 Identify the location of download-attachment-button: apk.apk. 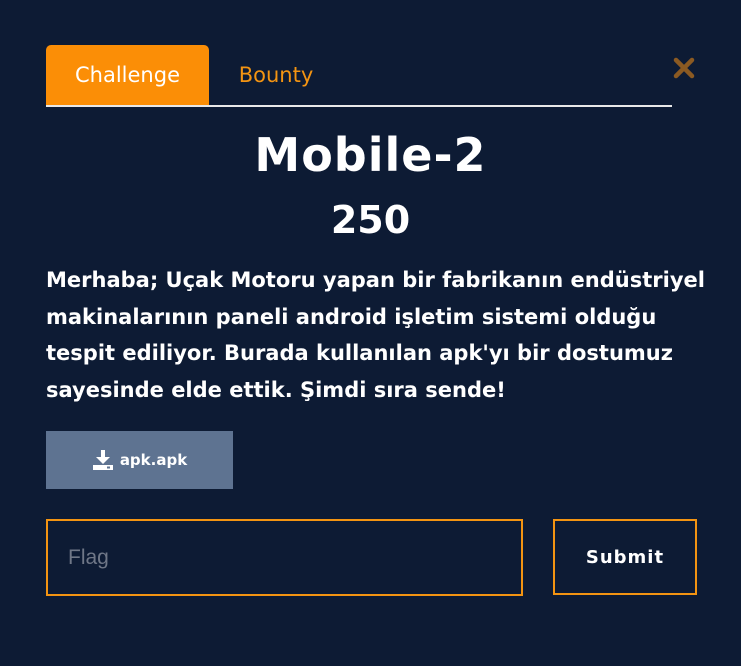
(139, 460).